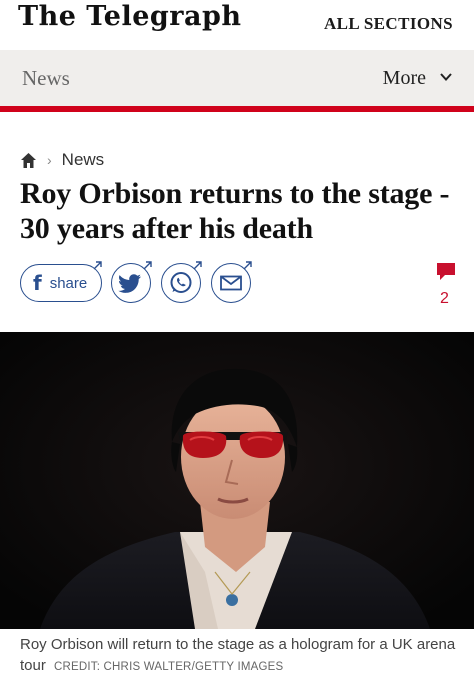 Image resolution: width=474 pixels, height=673 pixels. What do you see at coordinates (68, 283) in the screenshot?
I see `facebook-share-label: share` at bounding box center [68, 283].